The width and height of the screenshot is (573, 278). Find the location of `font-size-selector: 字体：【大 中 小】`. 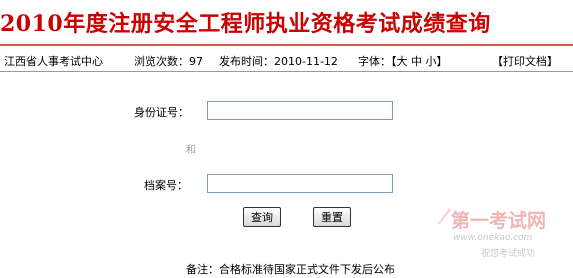

font-size-selector: 字体：【大 中 小】 is located at coordinates (403, 61).